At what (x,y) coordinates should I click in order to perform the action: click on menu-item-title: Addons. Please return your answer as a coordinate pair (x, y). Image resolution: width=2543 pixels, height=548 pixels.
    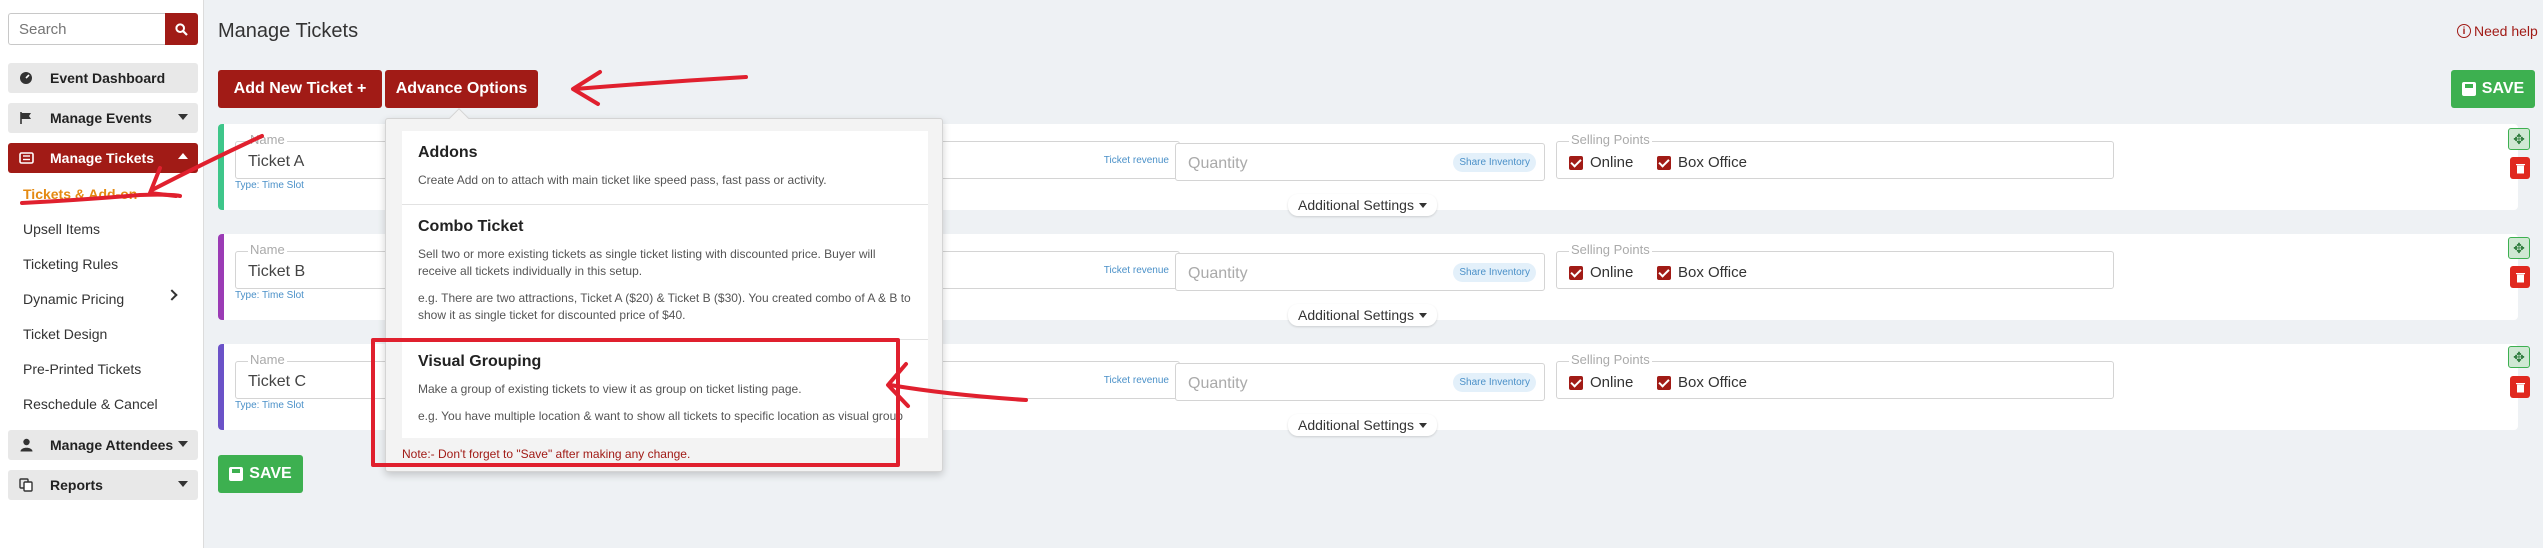
    Looking at the image, I should click on (448, 152).